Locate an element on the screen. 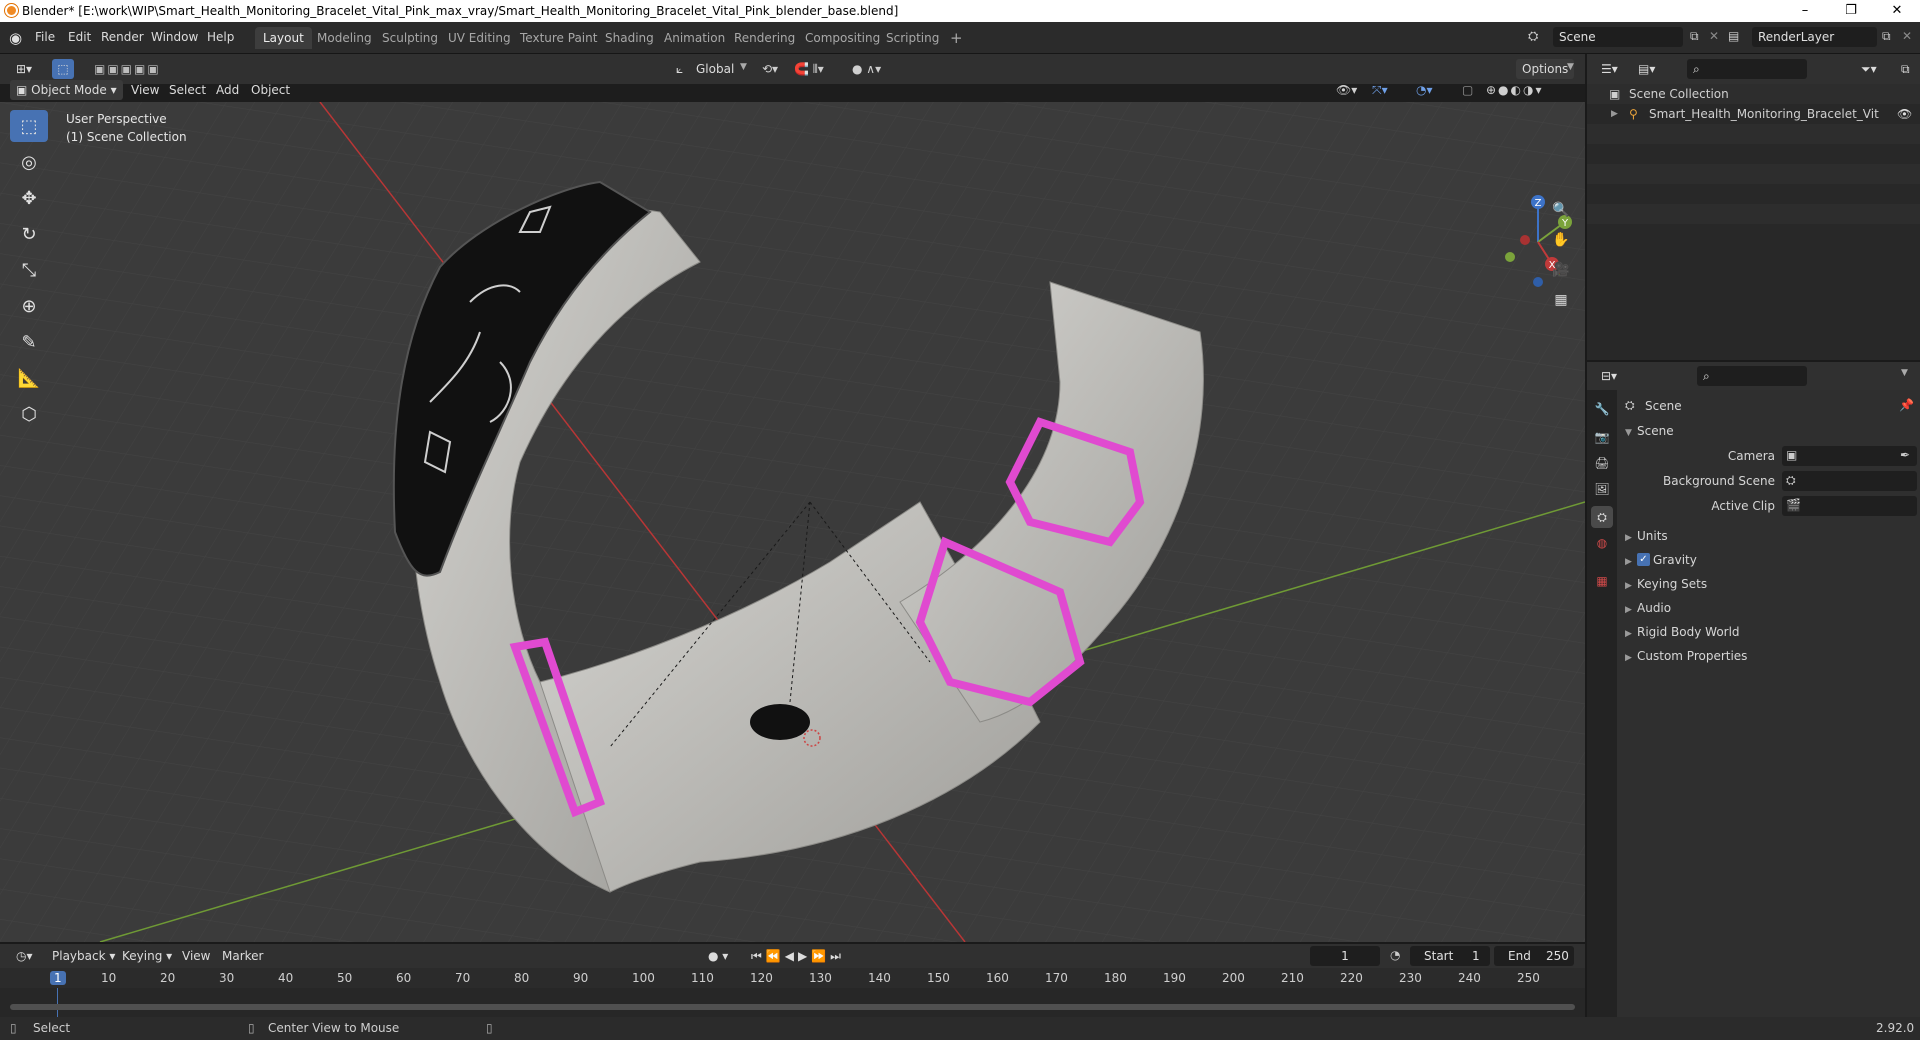 The width and height of the screenshot is (1920, 1040). outliner-editor-icon: ☰▾ is located at coordinates (1609, 69).